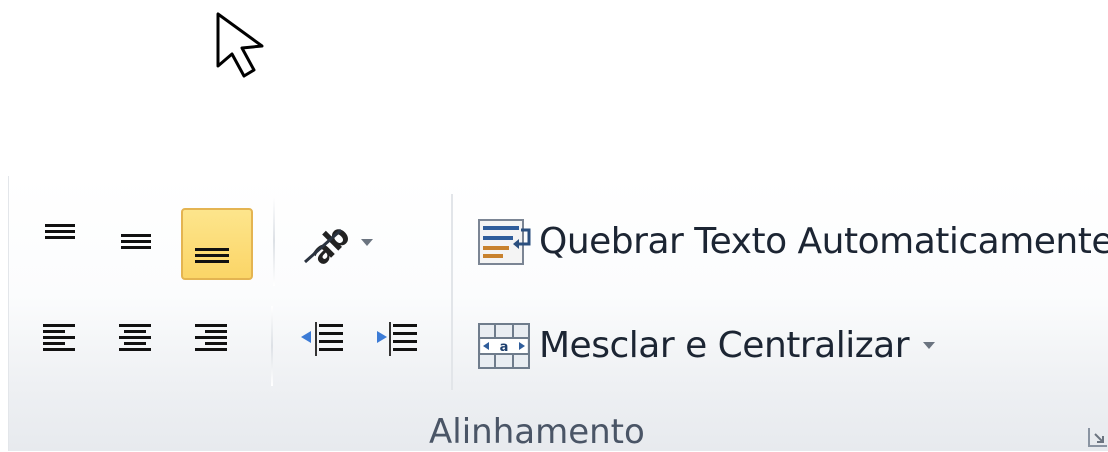 Image resolution: width=1108 pixels, height=452 pixels. What do you see at coordinates (823, 241) in the screenshot?
I see `wrap-text-label: Quebrar Texto Automaticamente` at bounding box center [823, 241].